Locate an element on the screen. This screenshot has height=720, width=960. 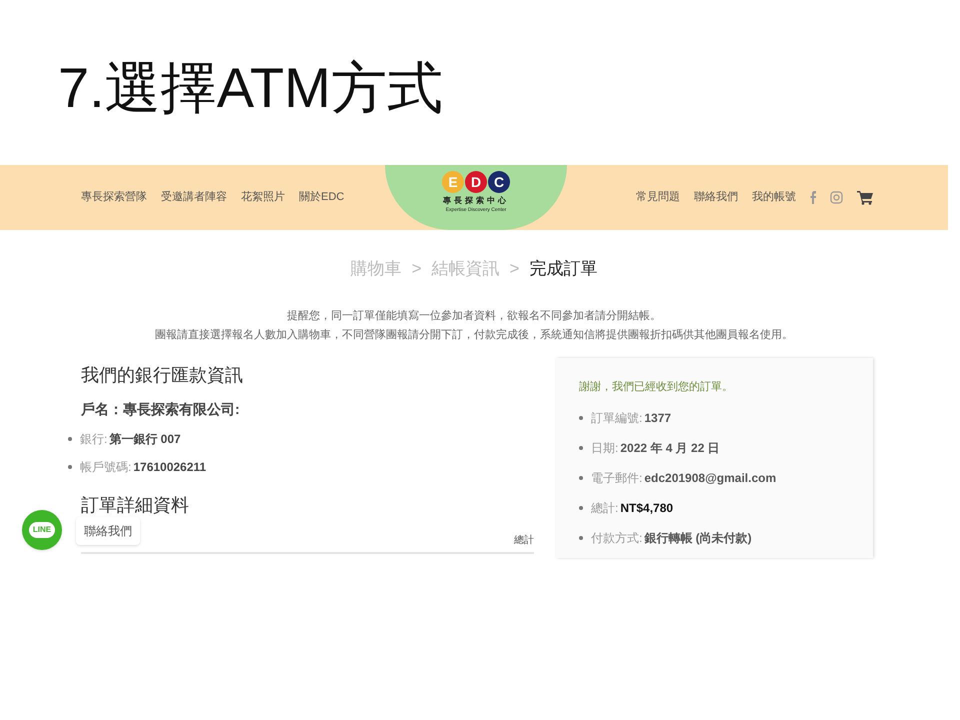
instagram-icon is located at coordinates (836, 197).